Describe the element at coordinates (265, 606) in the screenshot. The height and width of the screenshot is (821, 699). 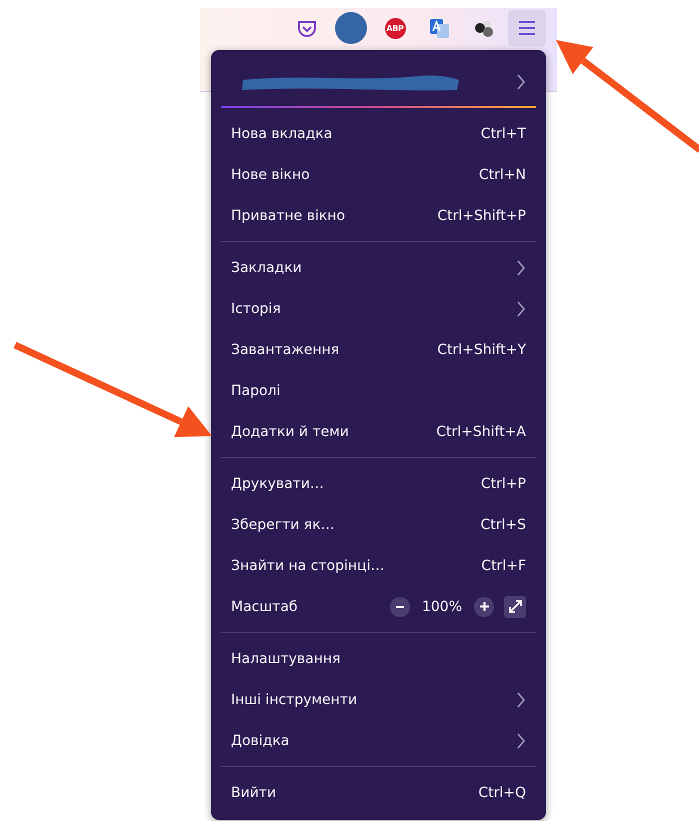
I see `zoom-label: Масштаб` at that location.